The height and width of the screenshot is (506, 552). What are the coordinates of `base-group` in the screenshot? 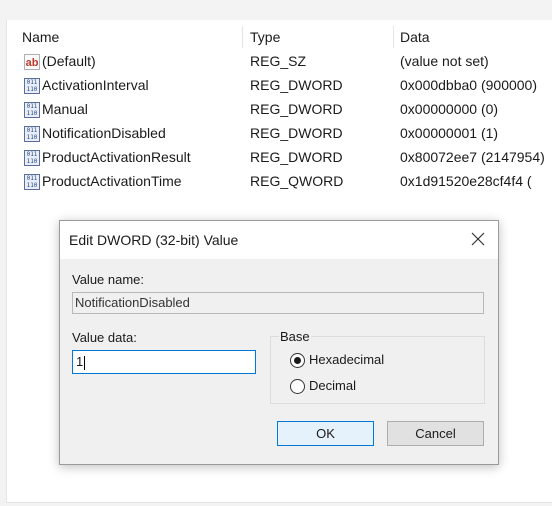 It's located at (377, 370).